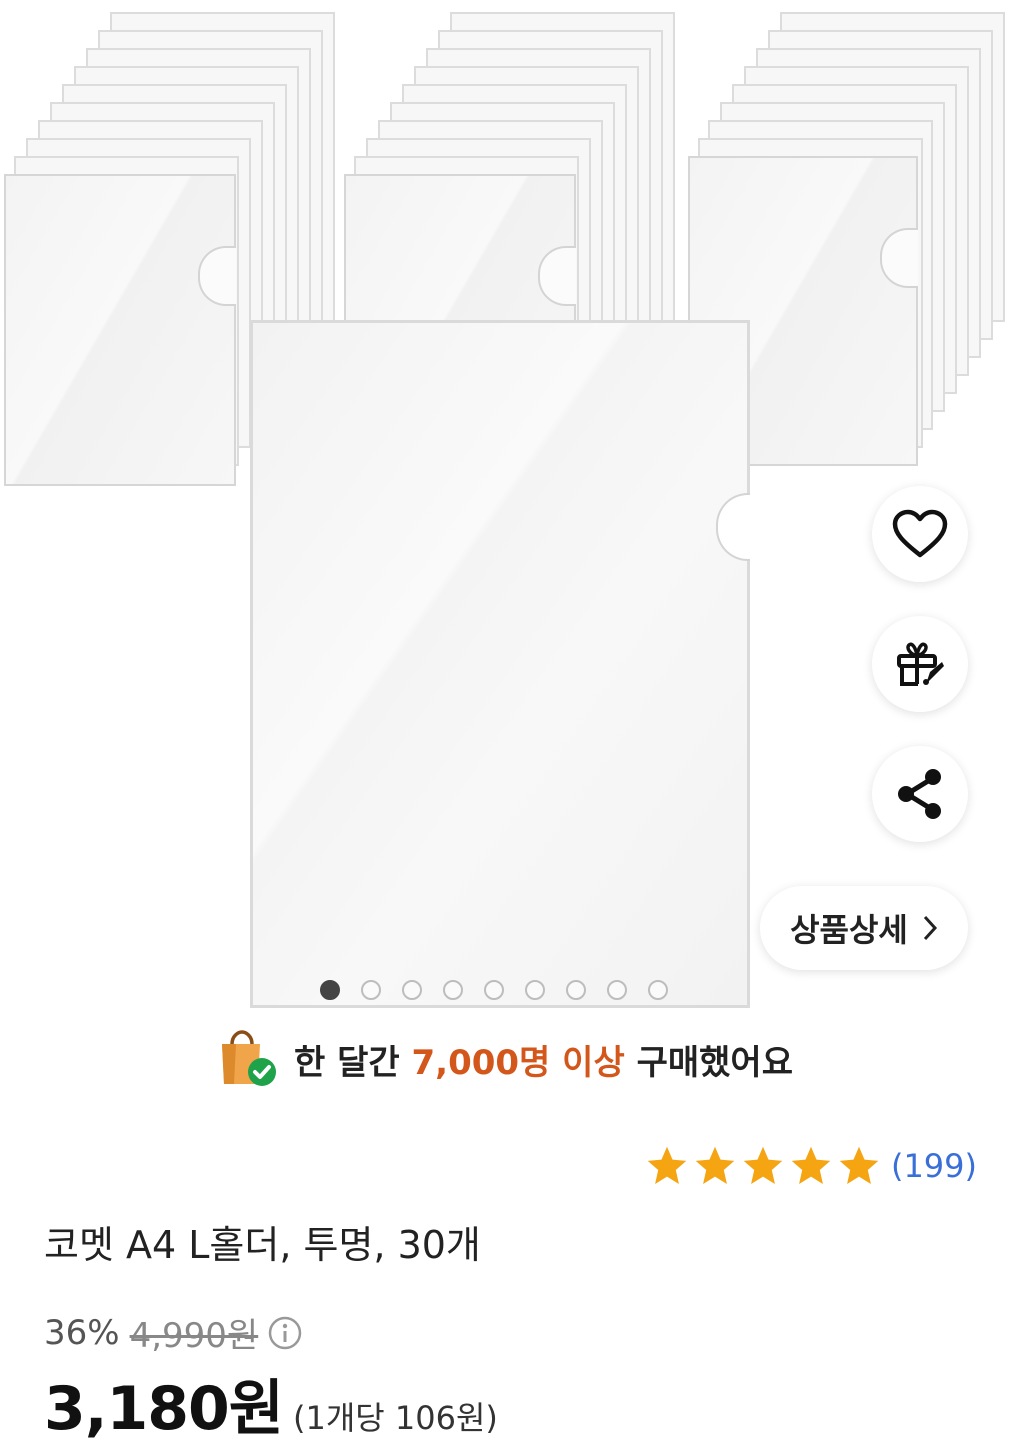 This screenshot has width=1011, height=1447. I want to click on price-discount-row: 36% 4,990원, so click(173, 1332).